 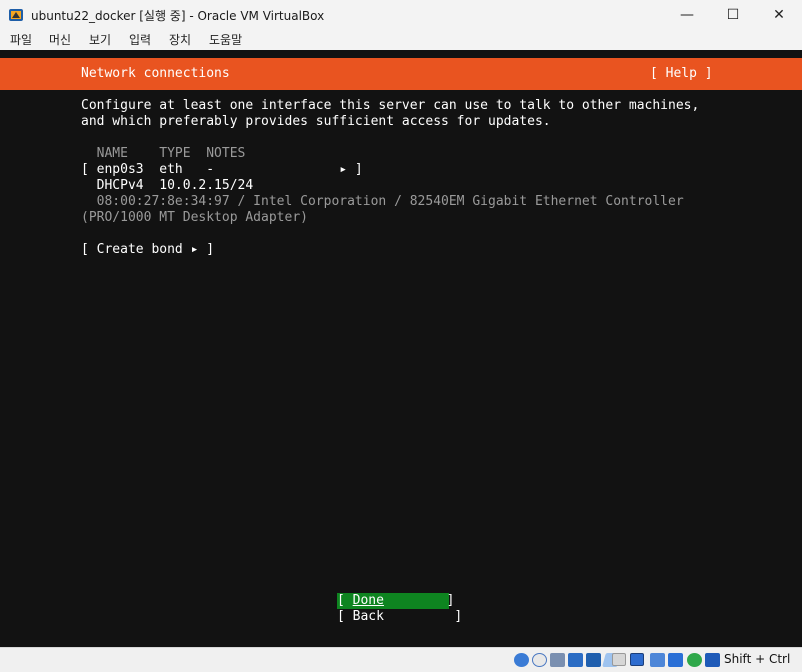 I want to click on minimize-button: —, so click(x=687, y=15).